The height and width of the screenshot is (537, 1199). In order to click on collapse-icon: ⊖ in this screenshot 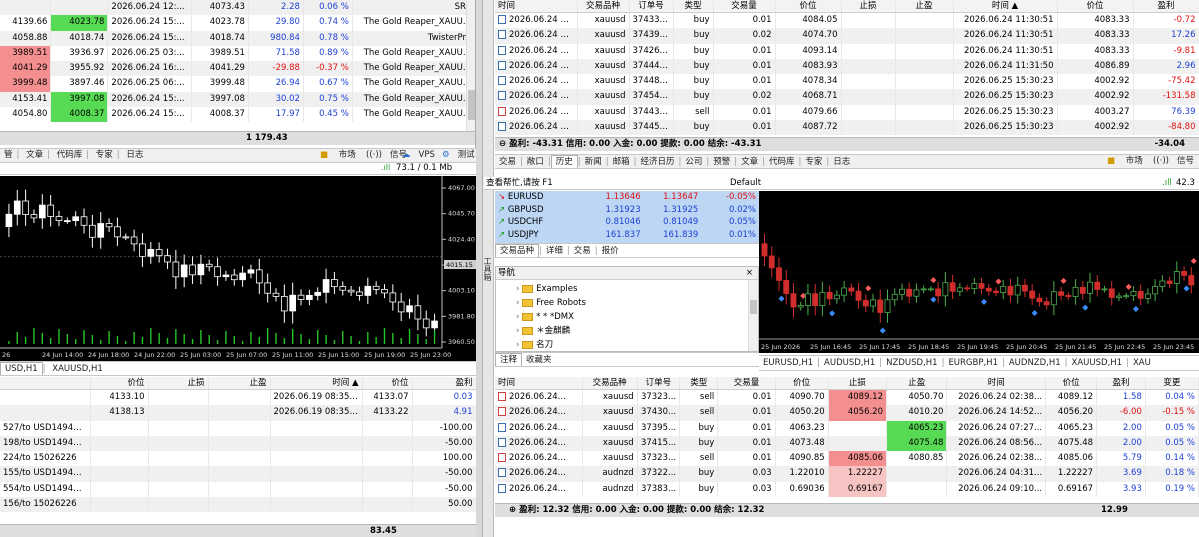, I will do `click(502, 144)`.